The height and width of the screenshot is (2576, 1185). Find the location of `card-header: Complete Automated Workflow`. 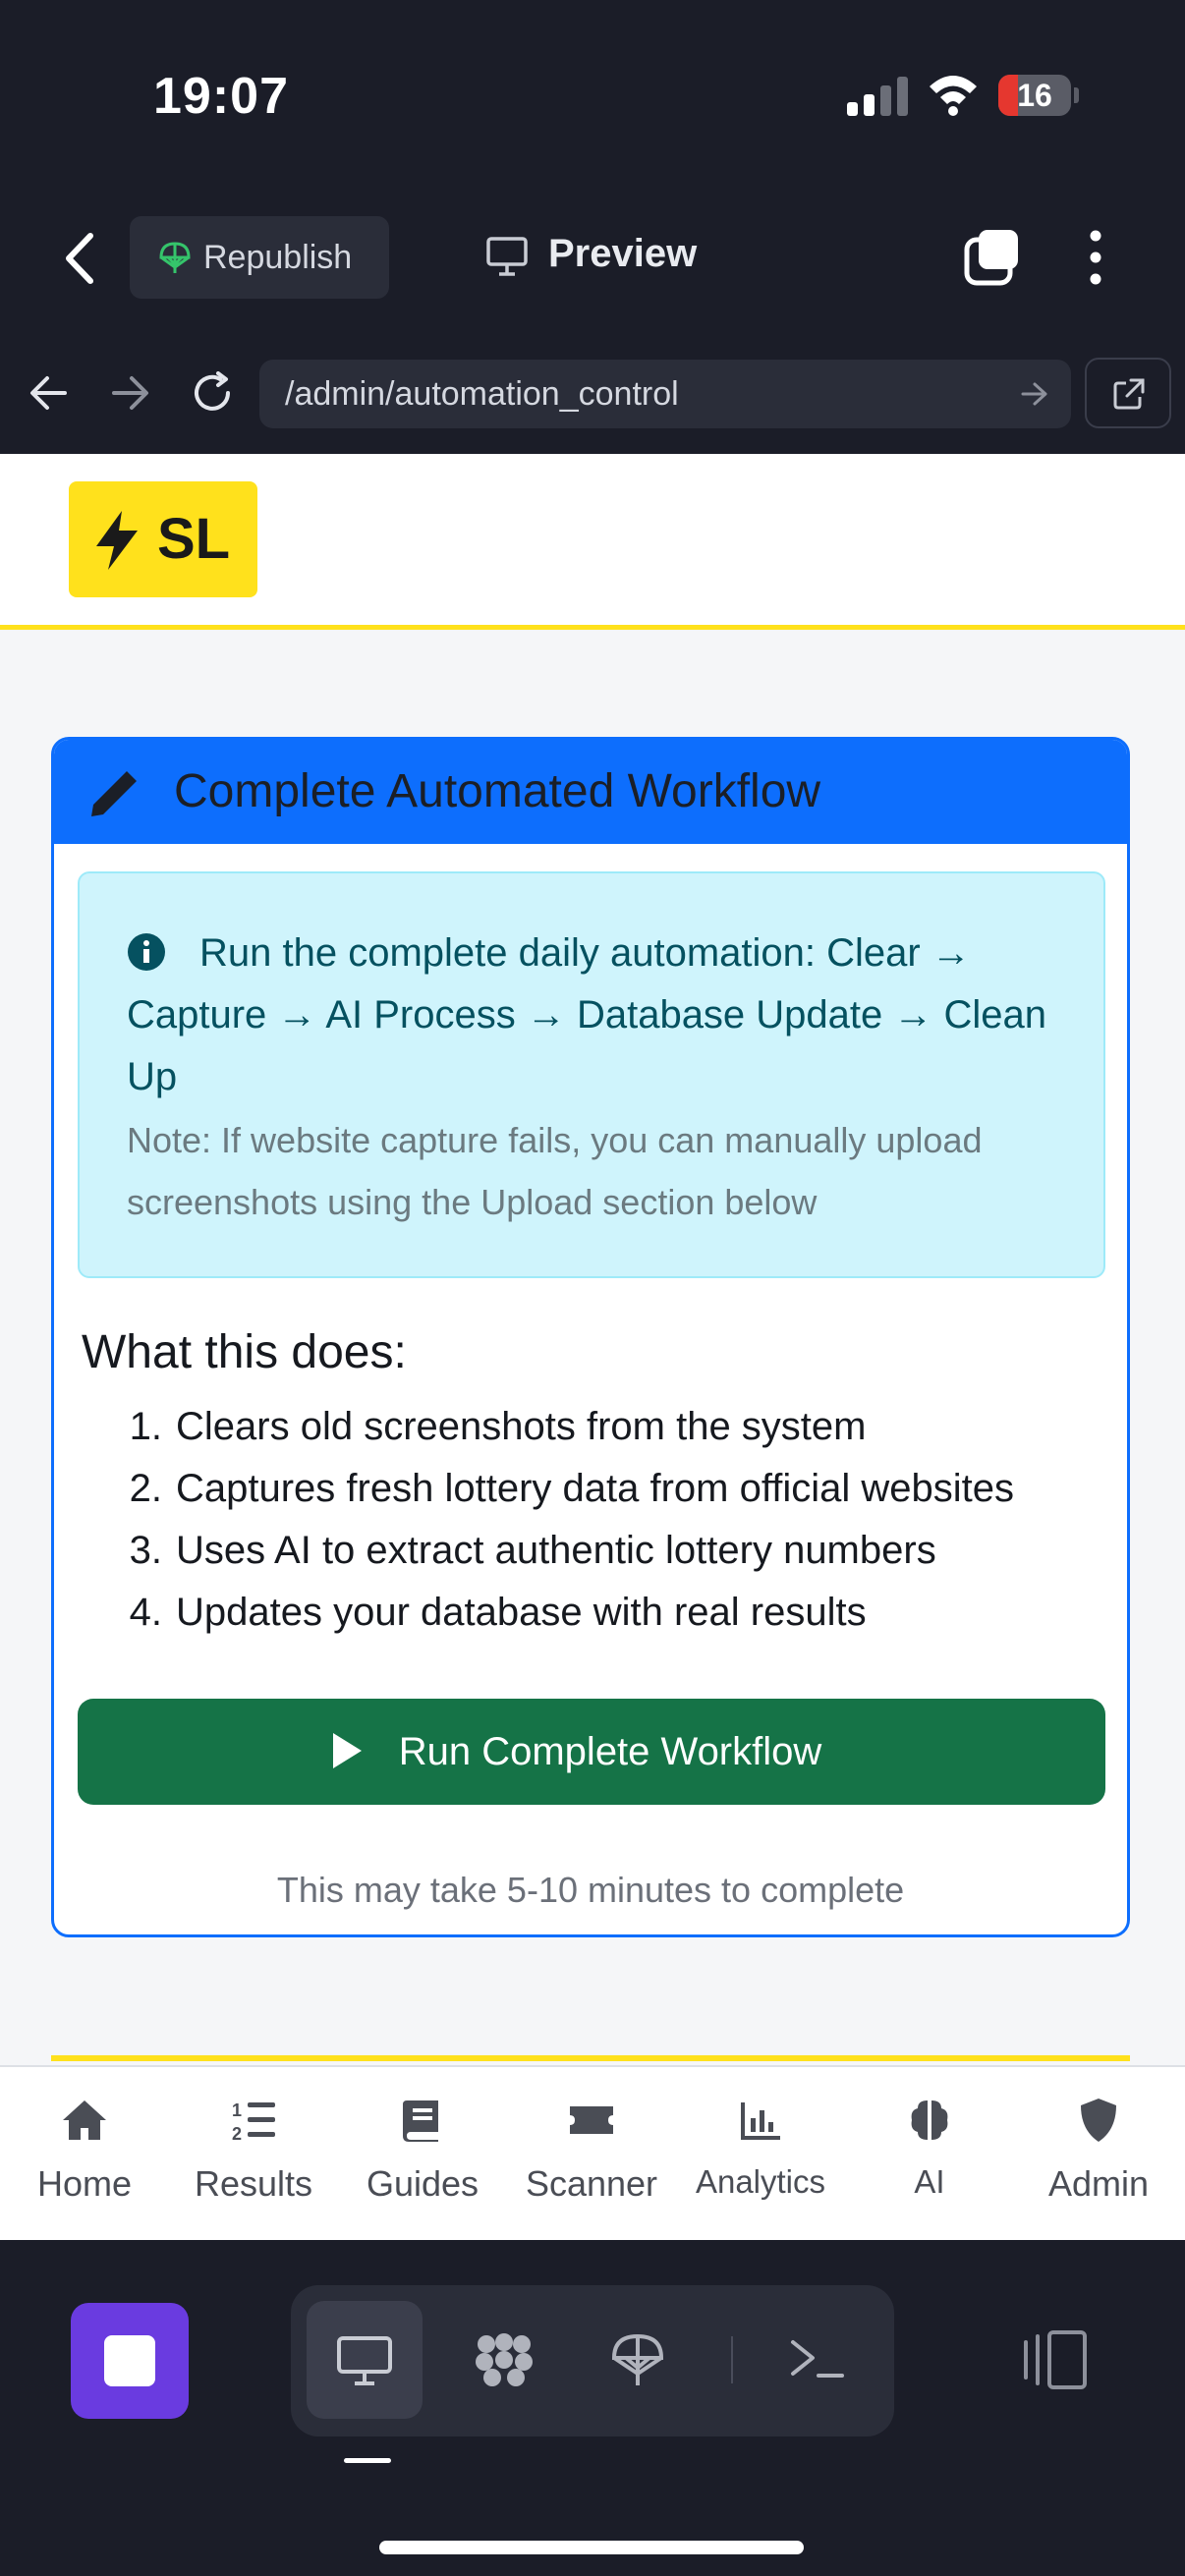

card-header: Complete Automated Workflow is located at coordinates (591, 792).